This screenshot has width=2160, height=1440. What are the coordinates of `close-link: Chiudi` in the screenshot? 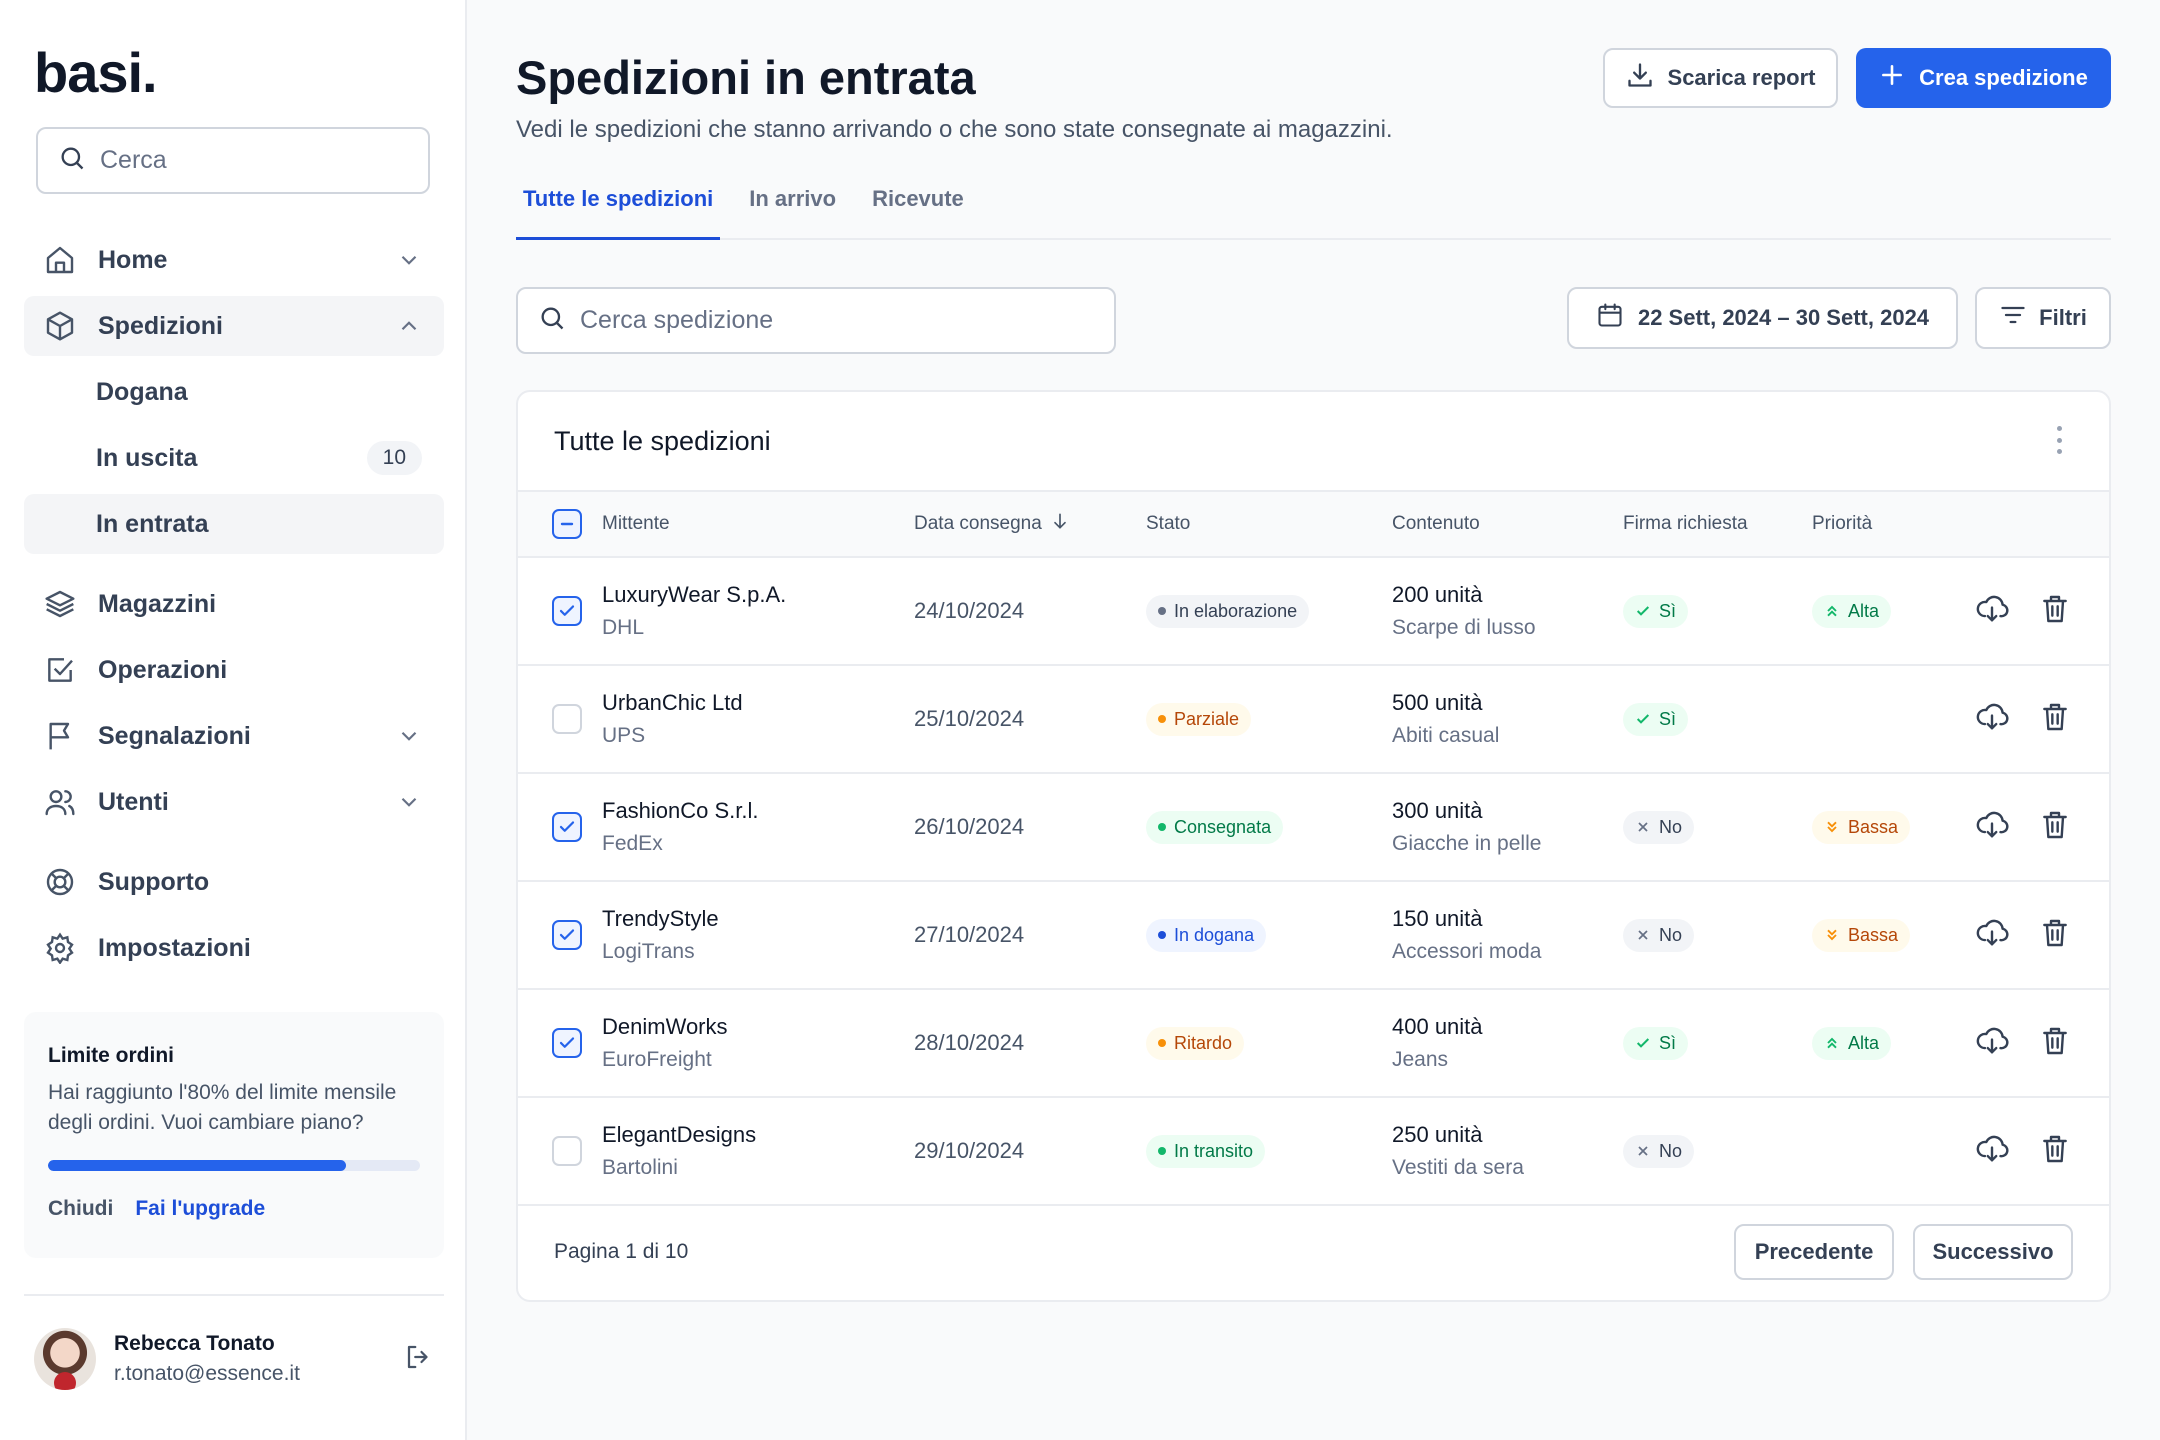 It's located at (80, 1209).